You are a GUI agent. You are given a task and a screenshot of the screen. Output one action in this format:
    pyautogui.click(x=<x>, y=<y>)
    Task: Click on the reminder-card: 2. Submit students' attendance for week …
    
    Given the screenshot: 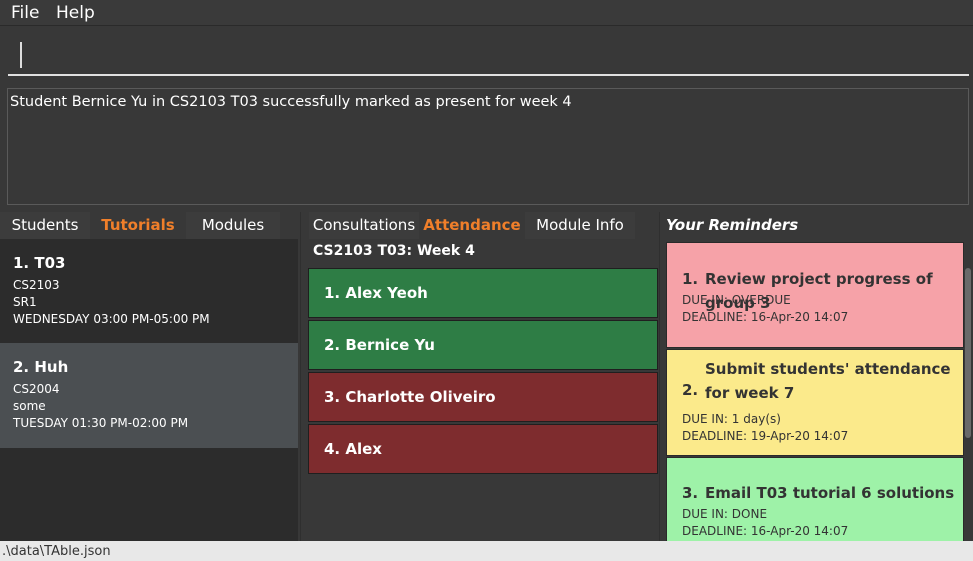 What is the action you would take?
    pyautogui.click(x=815, y=402)
    